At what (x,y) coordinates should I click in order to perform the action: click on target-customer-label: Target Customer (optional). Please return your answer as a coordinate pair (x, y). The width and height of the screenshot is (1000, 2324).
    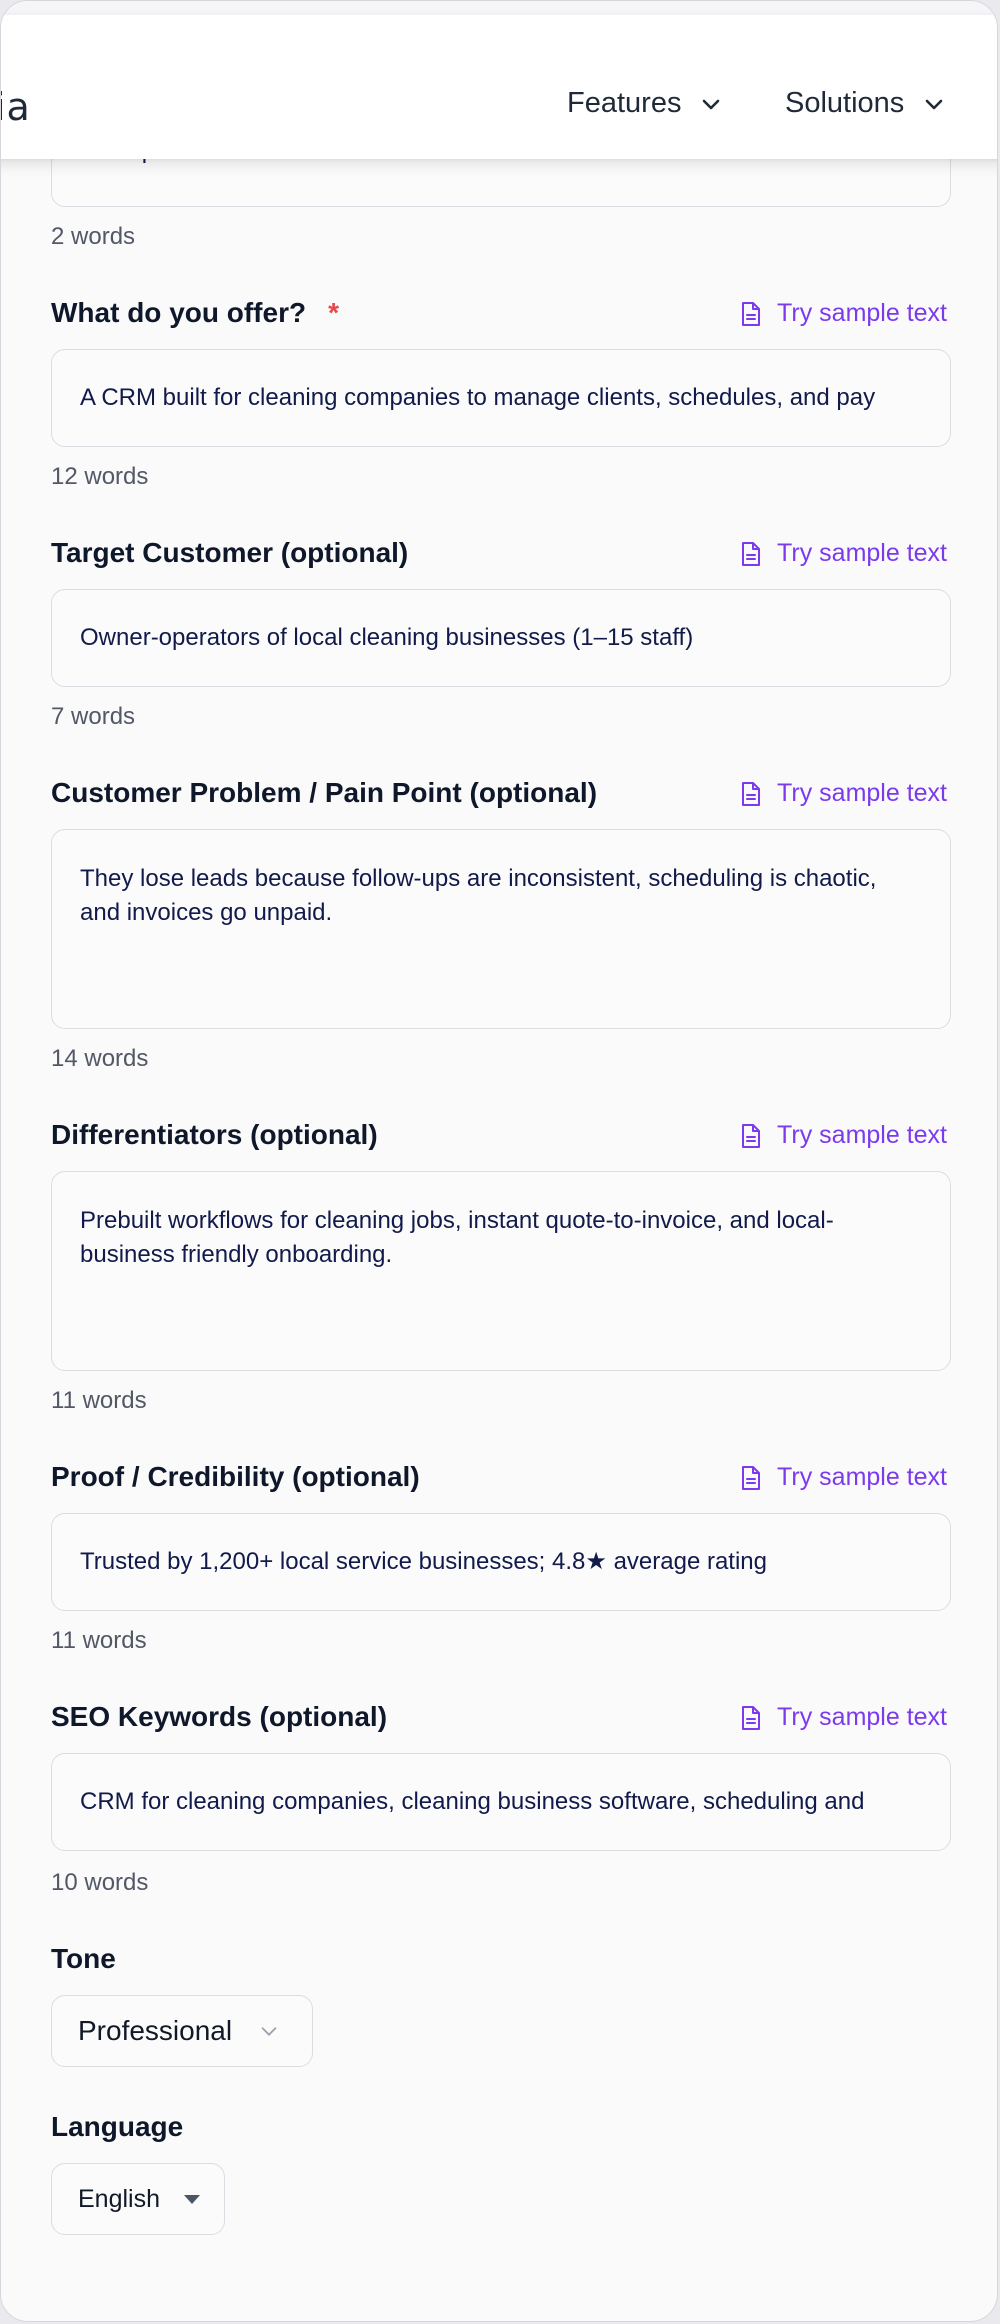
    Looking at the image, I should click on (230, 552).